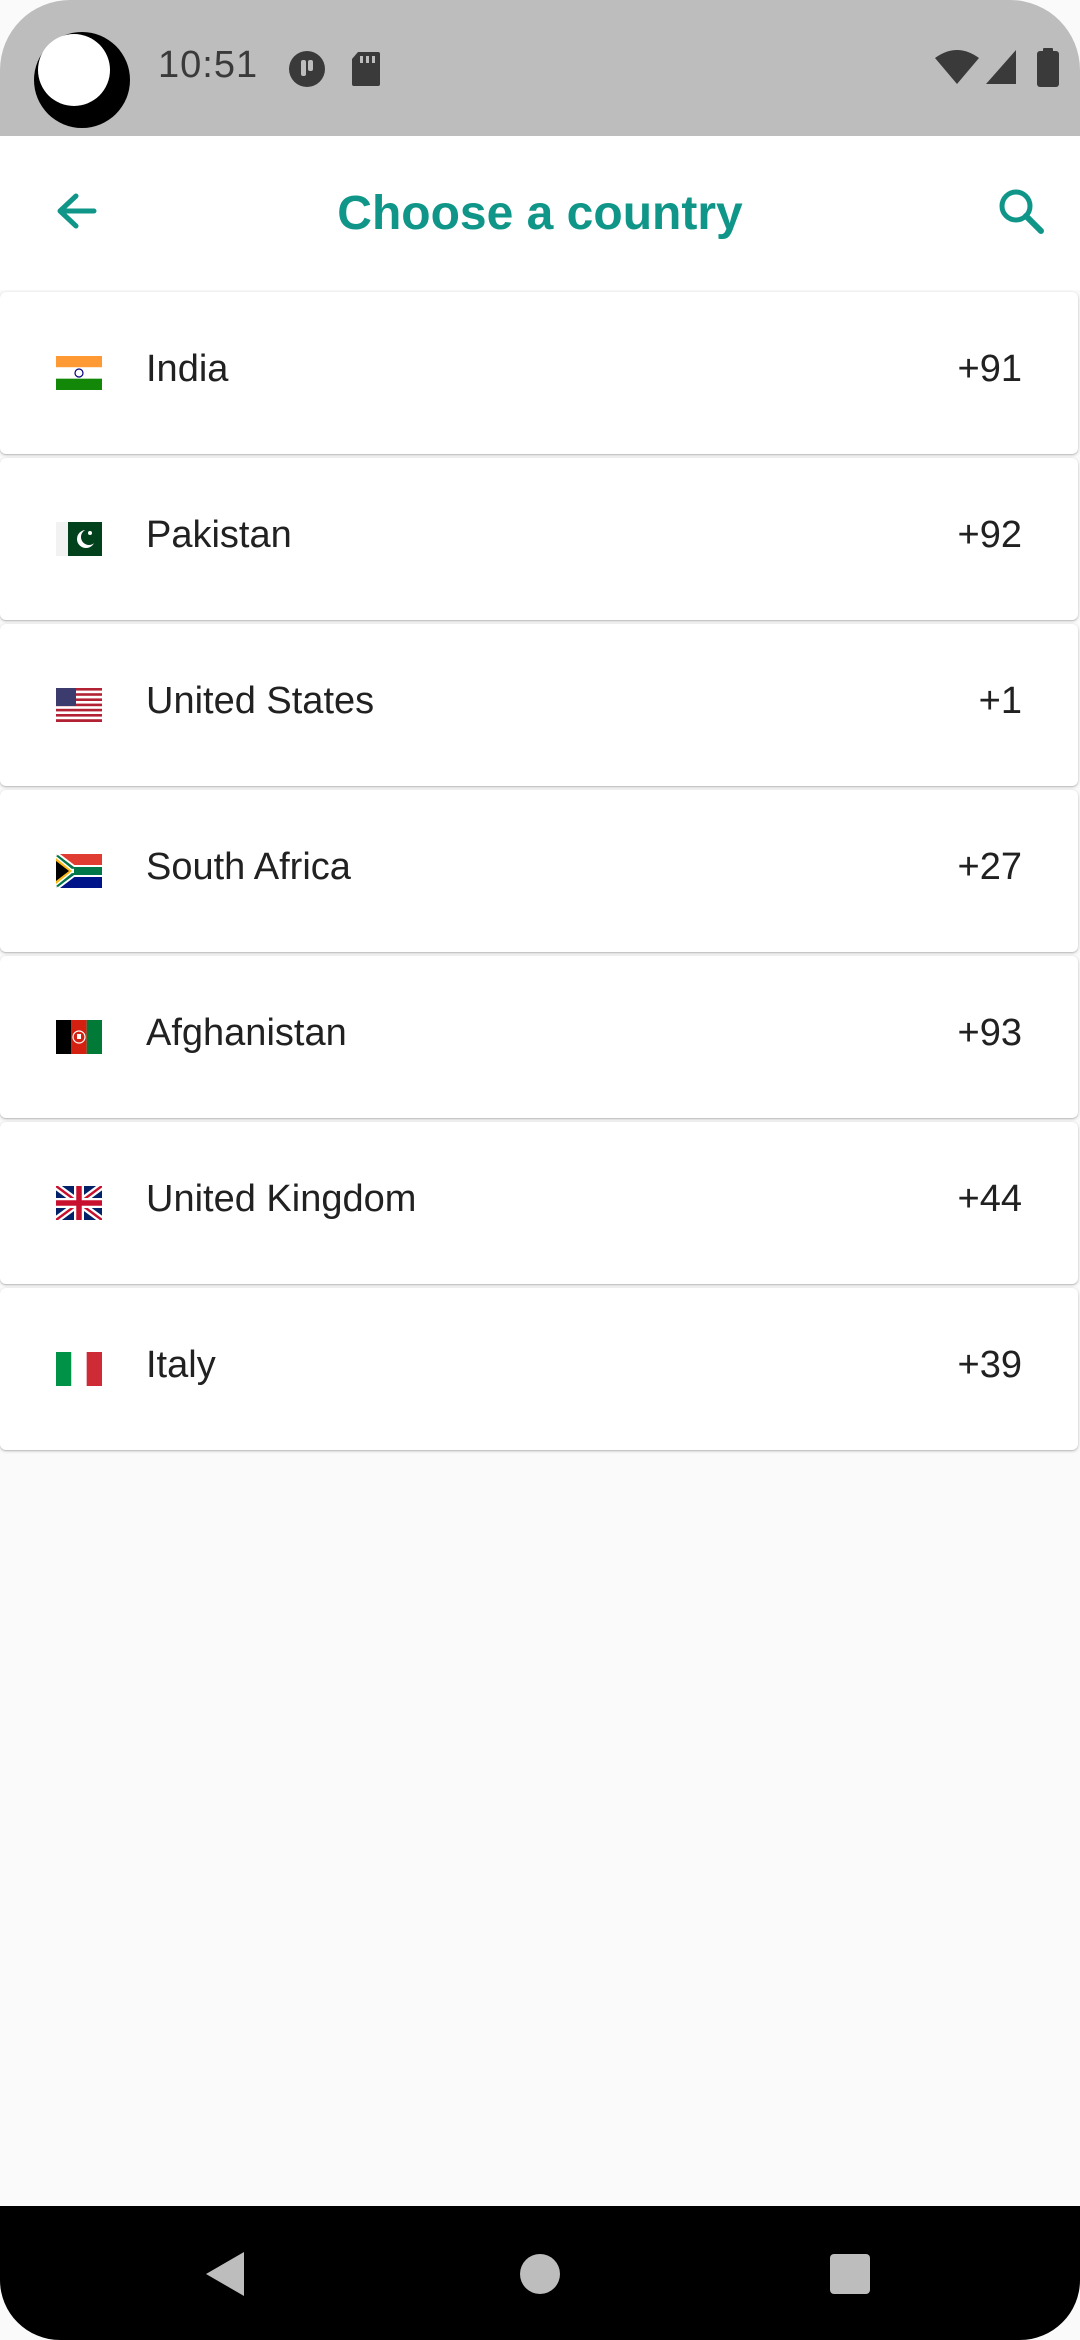  I want to click on country-name: Italy, so click(181, 1365).